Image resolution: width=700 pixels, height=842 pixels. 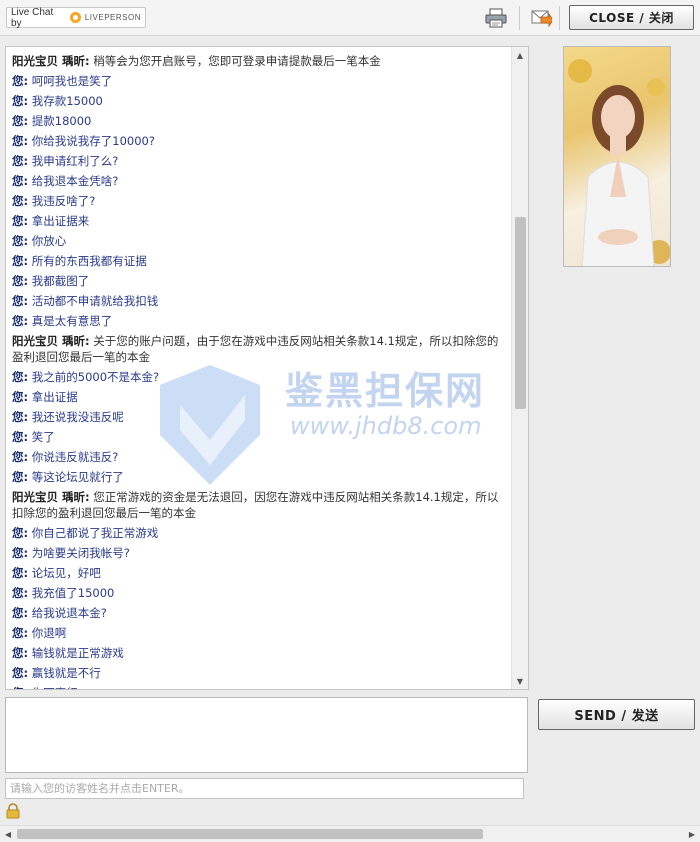 What do you see at coordinates (60, 121) in the screenshot?
I see `message-text: 提款18000` at bounding box center [60, 121].